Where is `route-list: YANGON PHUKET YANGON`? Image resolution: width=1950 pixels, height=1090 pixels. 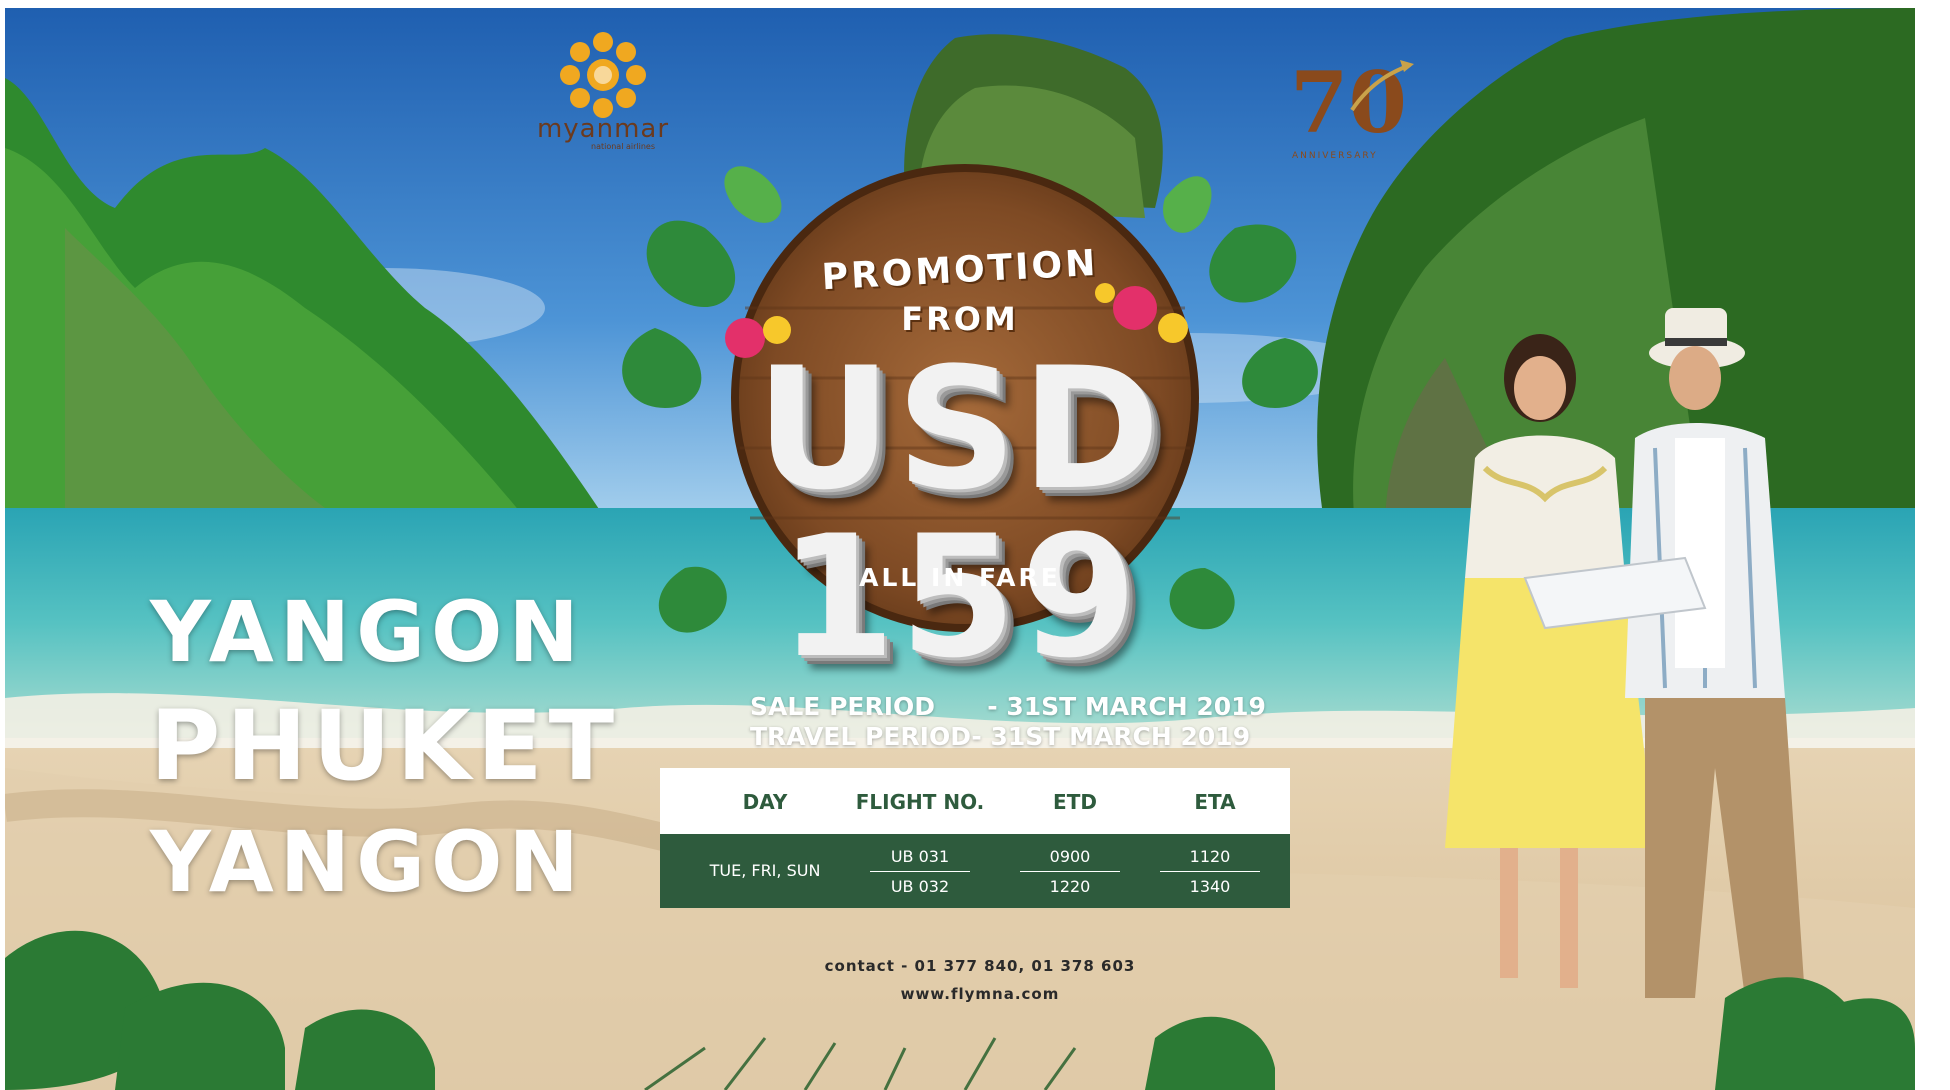
route-list: YANGON PHUKET YANGON is located at coordinates (385, 747).